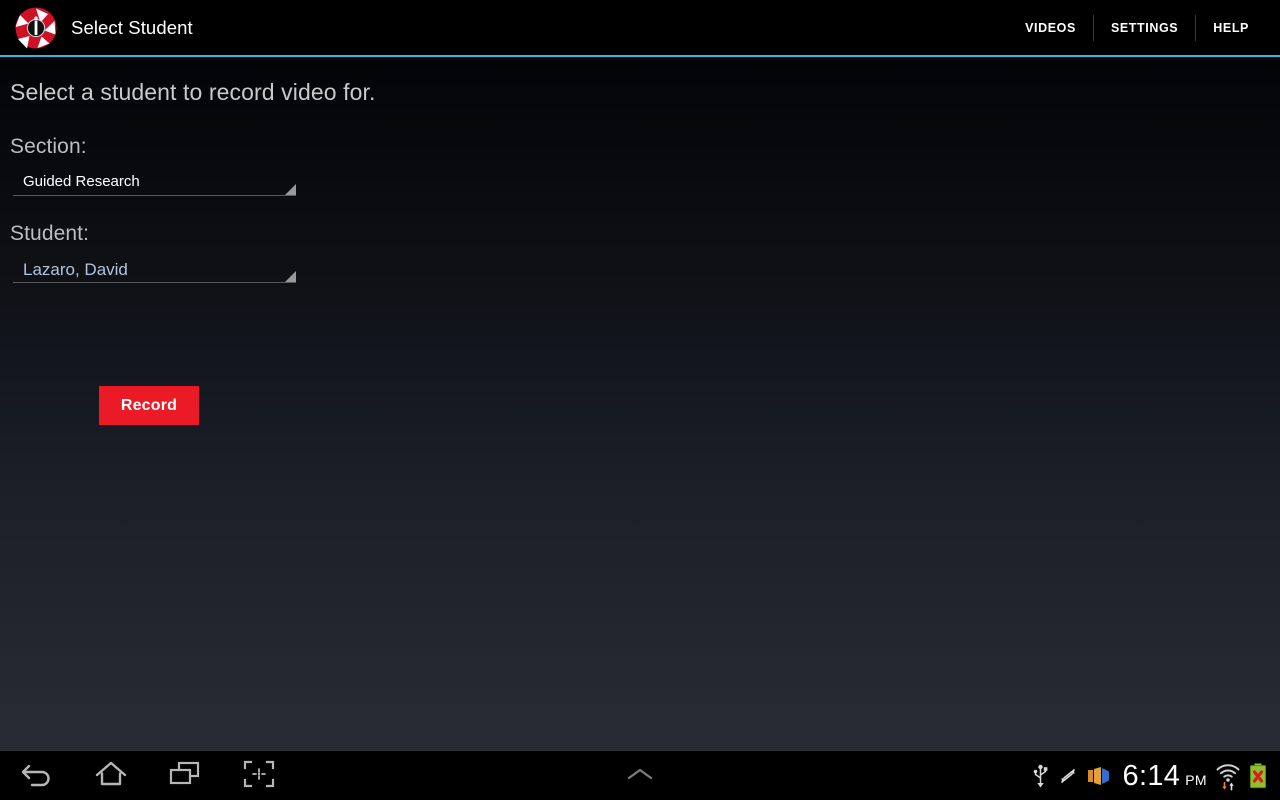 The height and width of the screenshot is (800, 1280). I want to click on menu-item-videos: VIDEOS, so click(1050, 28).